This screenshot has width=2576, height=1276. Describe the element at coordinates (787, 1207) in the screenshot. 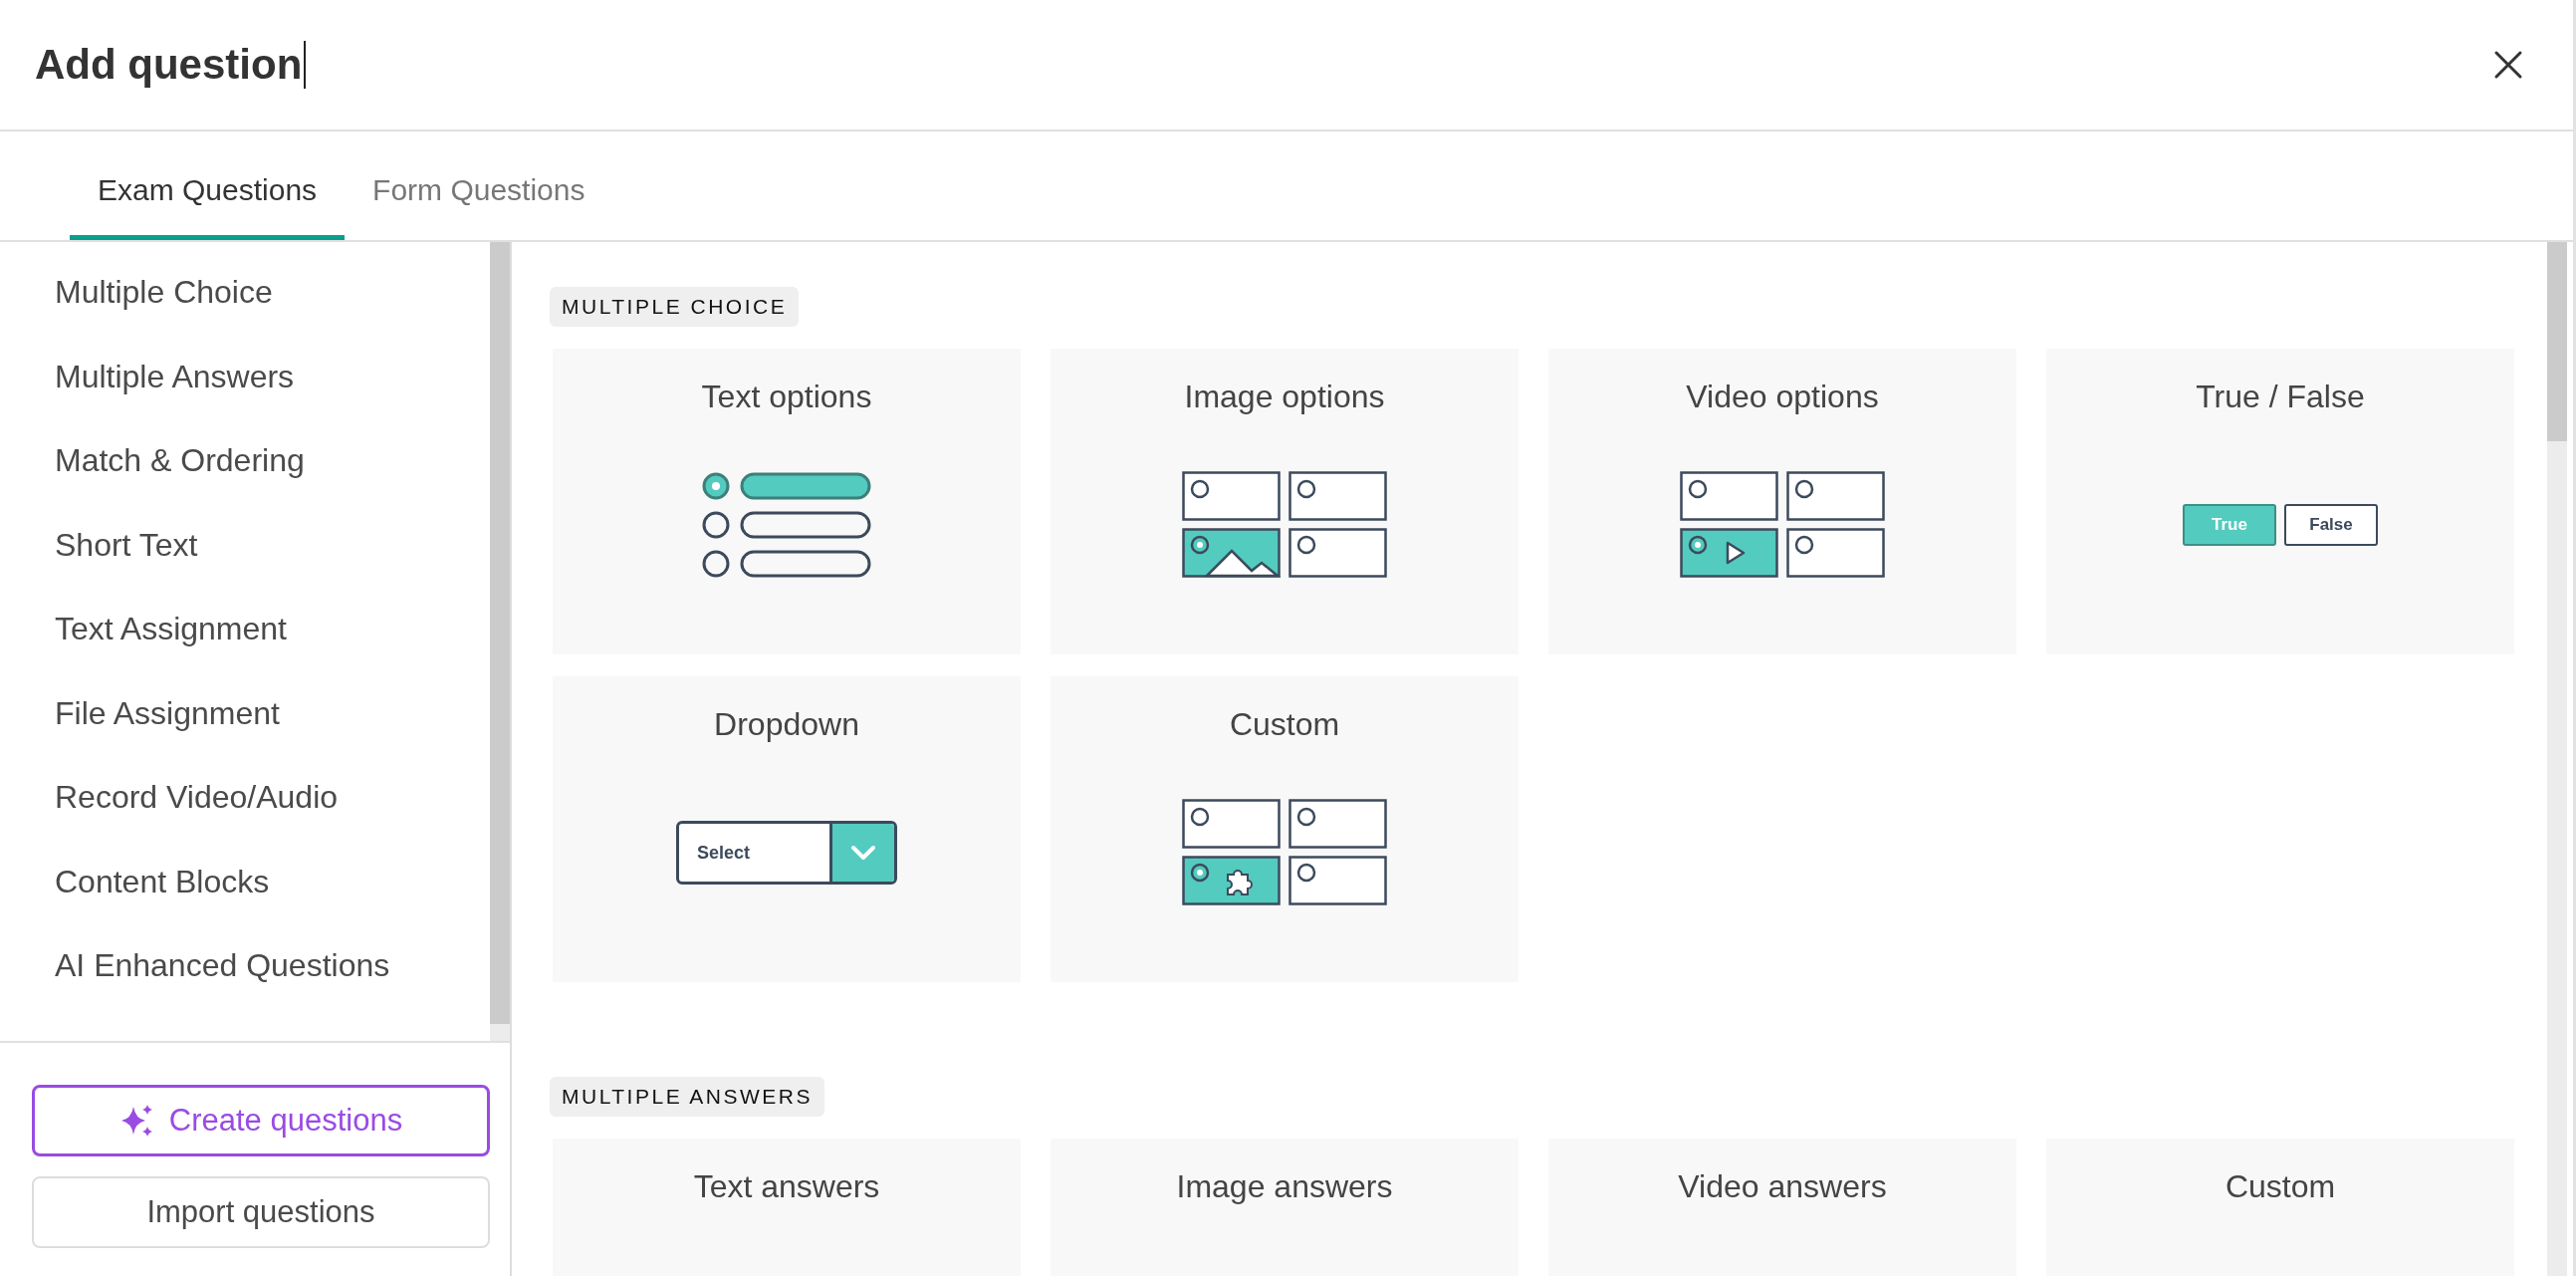

I see `question-type-card: Text answers` at that location.